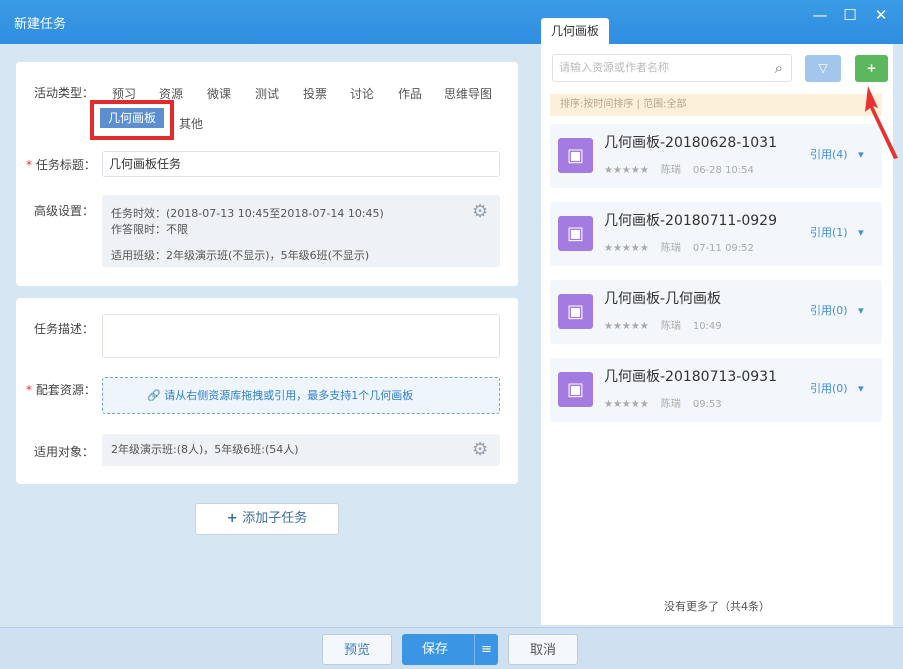 The image size is (903, 669). Describe the element at coordinates (219, 93) in the screenshot. I see `type-microlesson: 微课` at that location.